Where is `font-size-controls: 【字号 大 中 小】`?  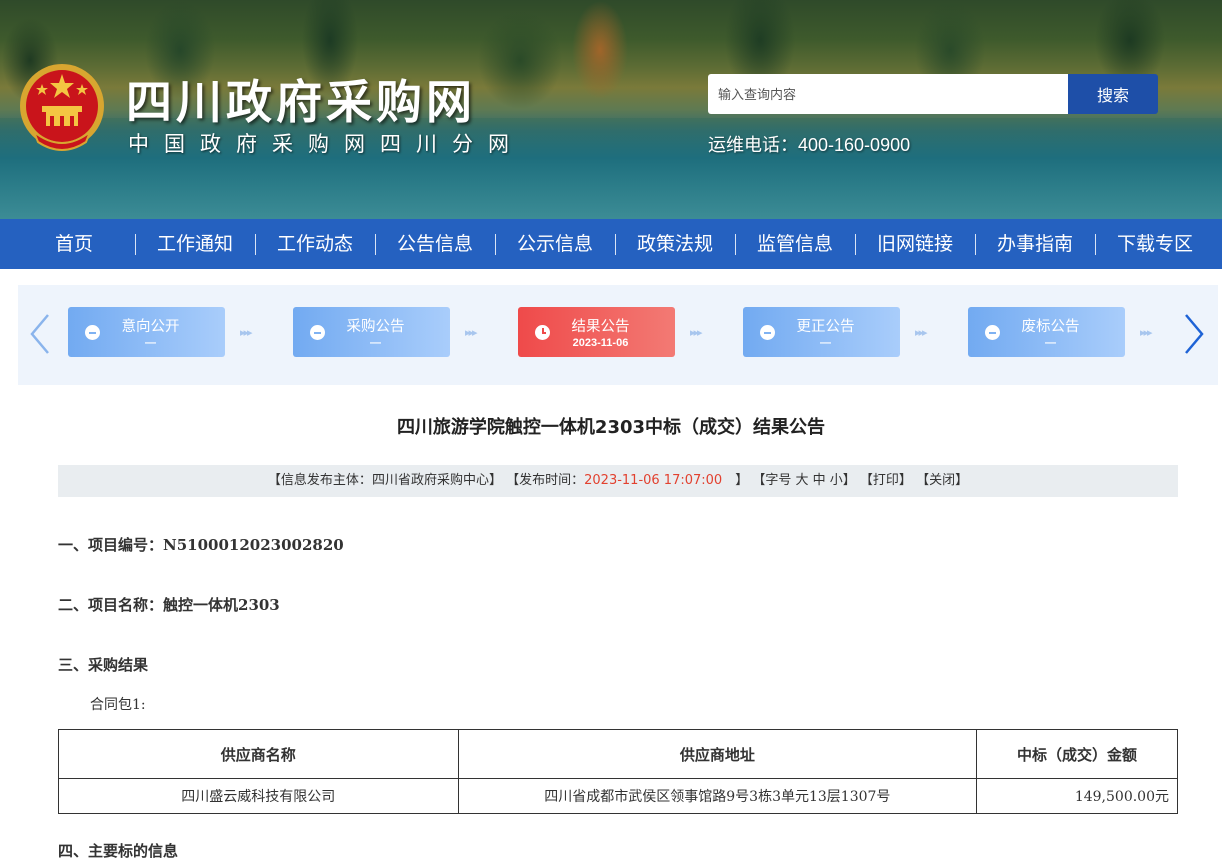
font-size-controls: 【字号 大 中 小】 is located at coordinates (803, 480).